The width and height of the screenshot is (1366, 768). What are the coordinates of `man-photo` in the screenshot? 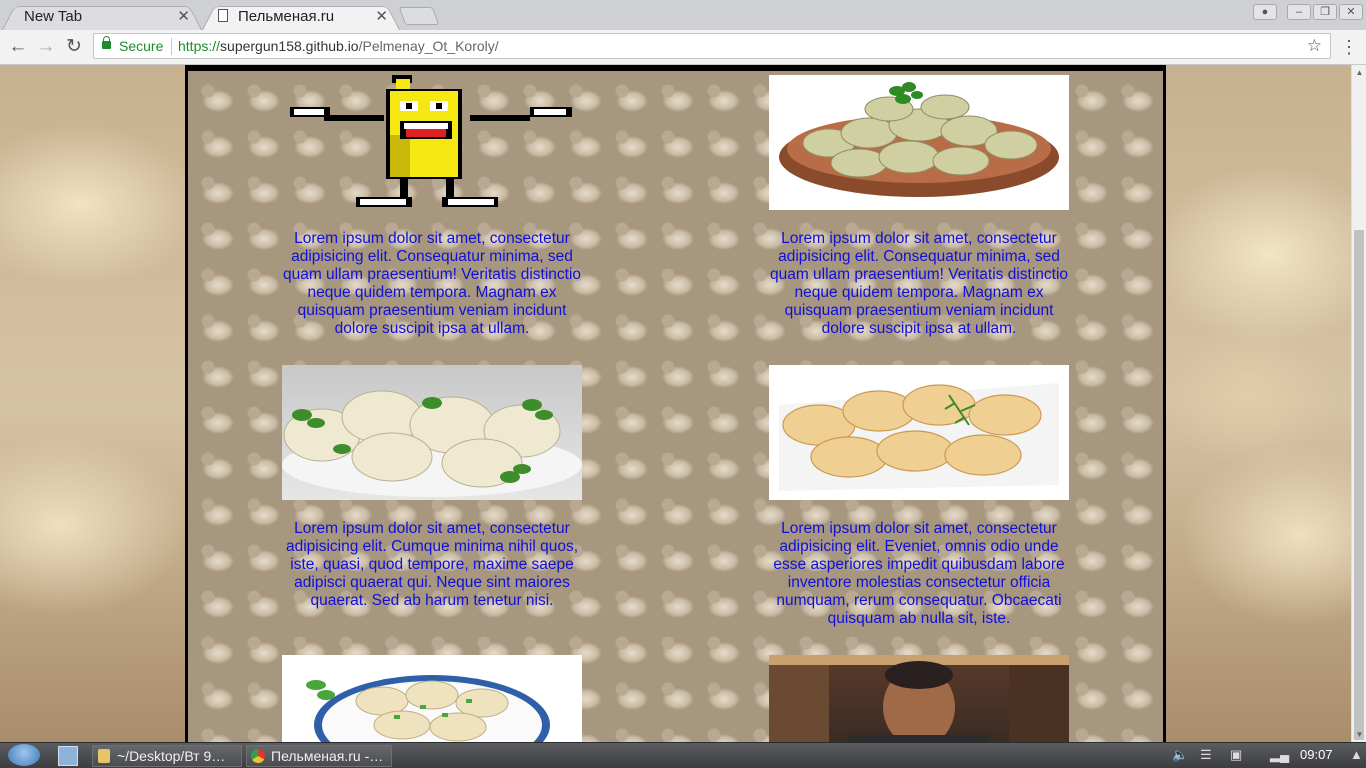 It's located at (919, 698).